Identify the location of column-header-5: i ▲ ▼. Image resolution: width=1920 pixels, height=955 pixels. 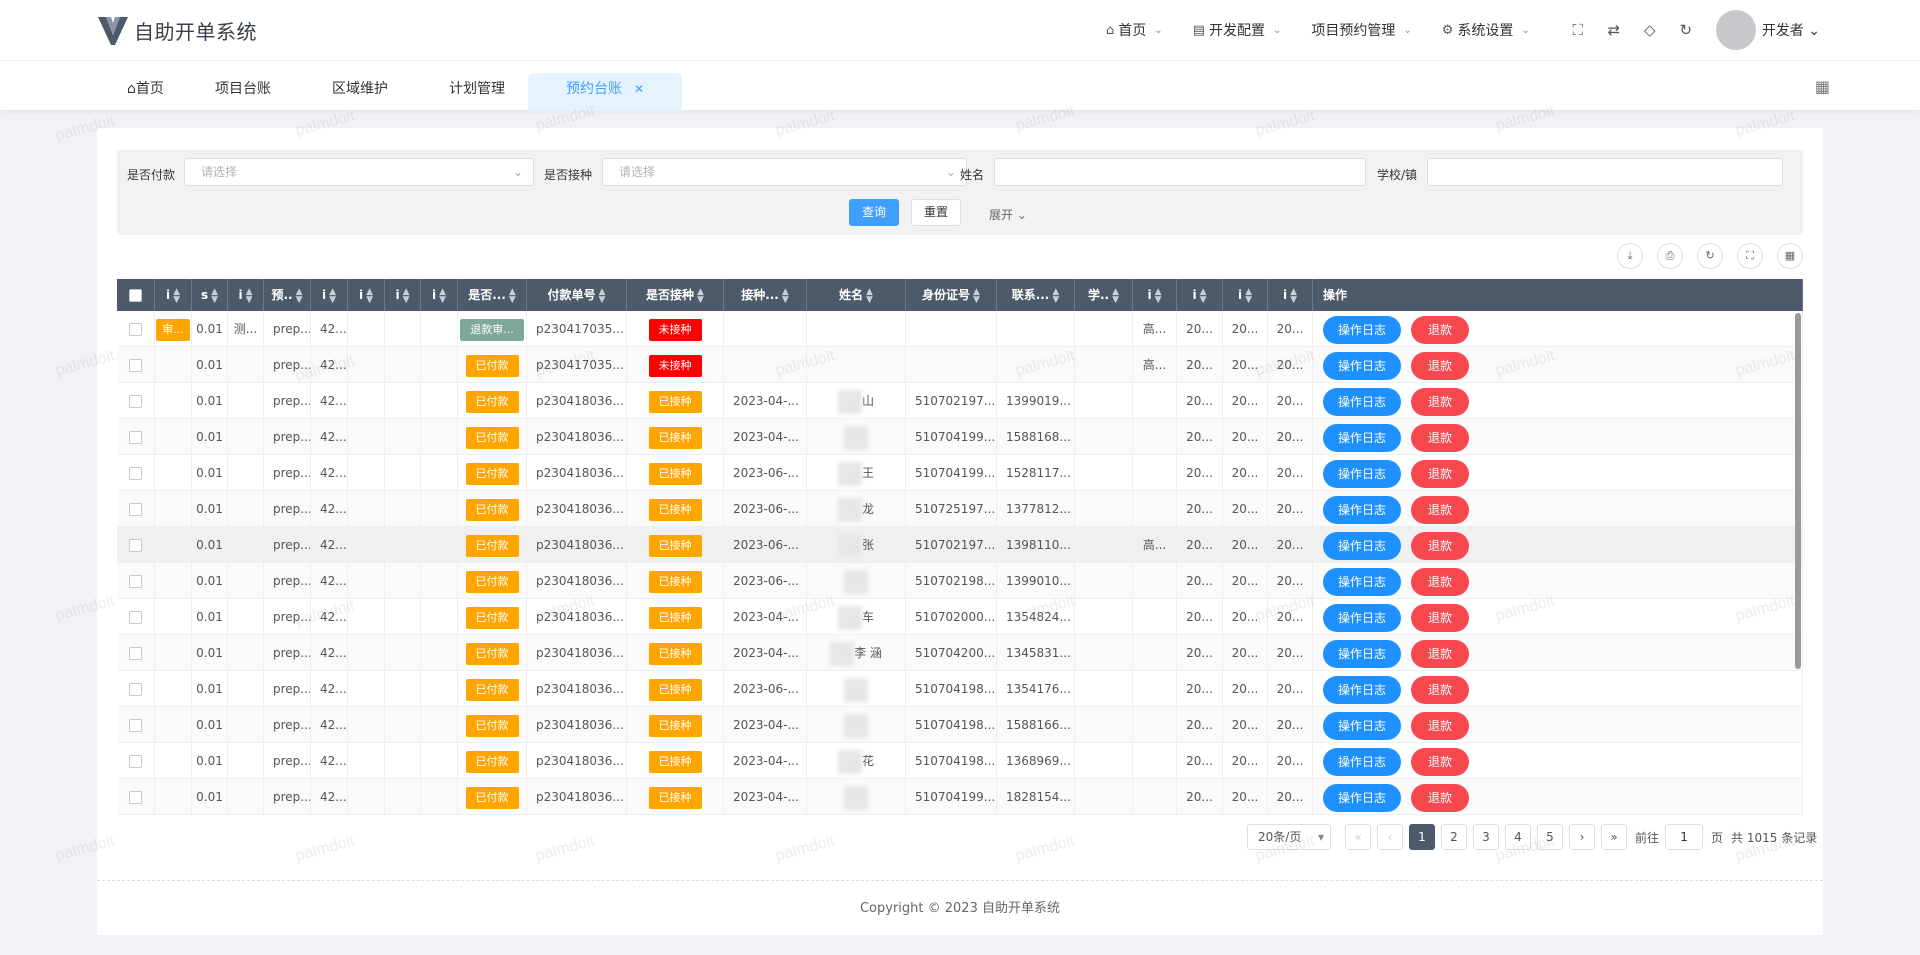
(329, 295).